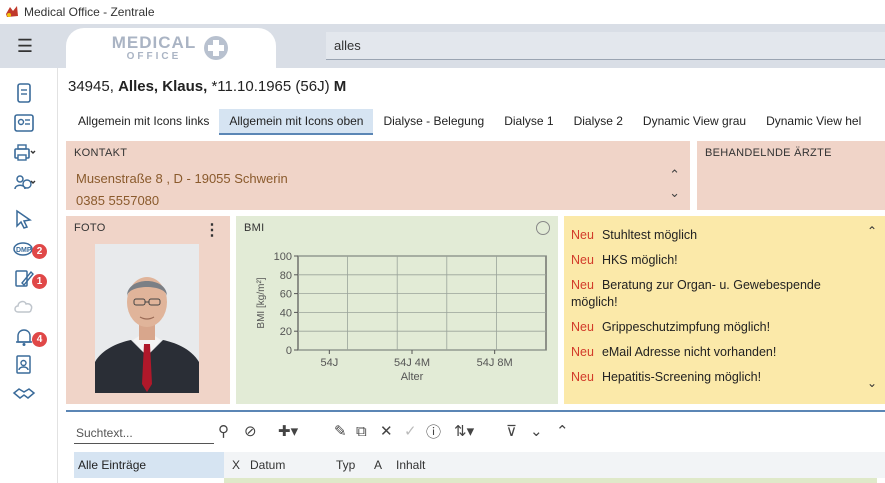 The image size is (885, 483). I want to click on patient-birth: *11.10.1965 (56J), so click(270, 86).